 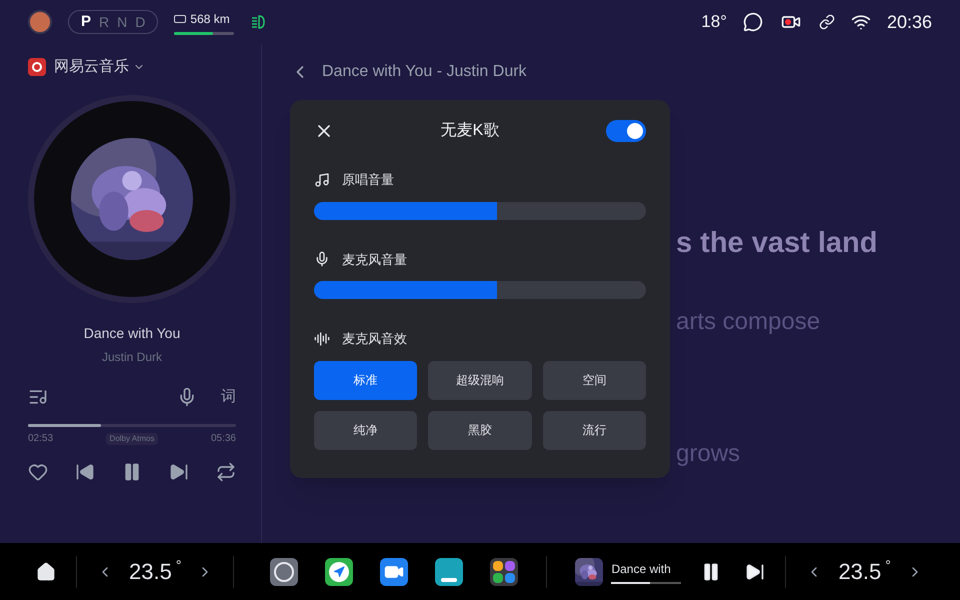 I want to click on effect-option: 纯净, so click(x=366, y=430).